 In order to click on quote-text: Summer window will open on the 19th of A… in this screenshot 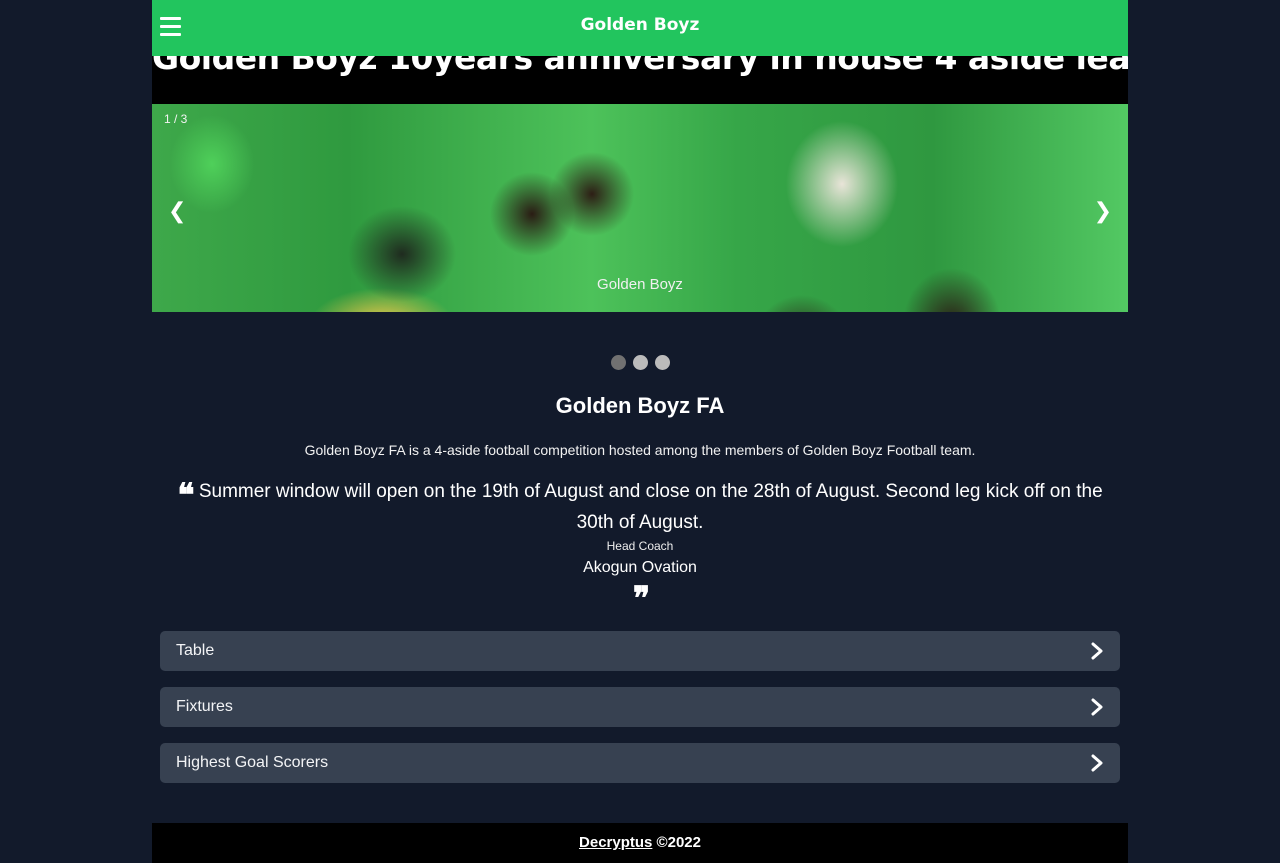, I will do `click(650, 507)`.